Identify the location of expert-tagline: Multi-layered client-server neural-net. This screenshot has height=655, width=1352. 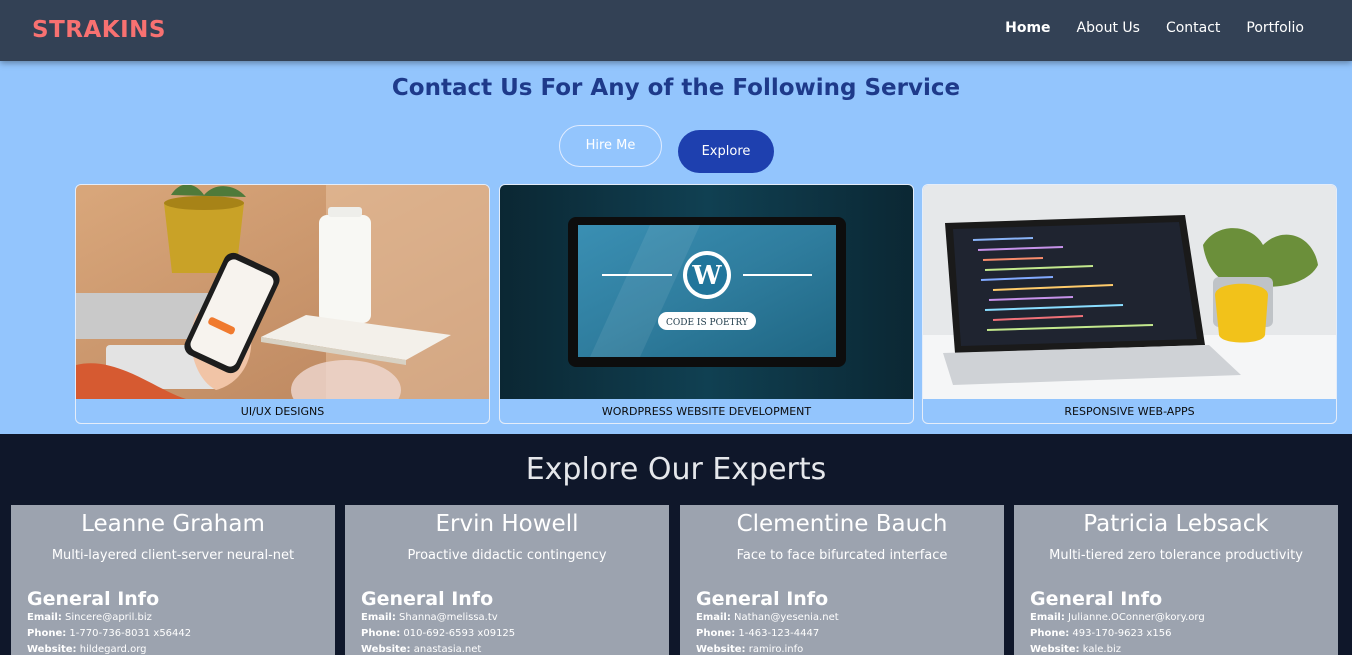
(173, 555).